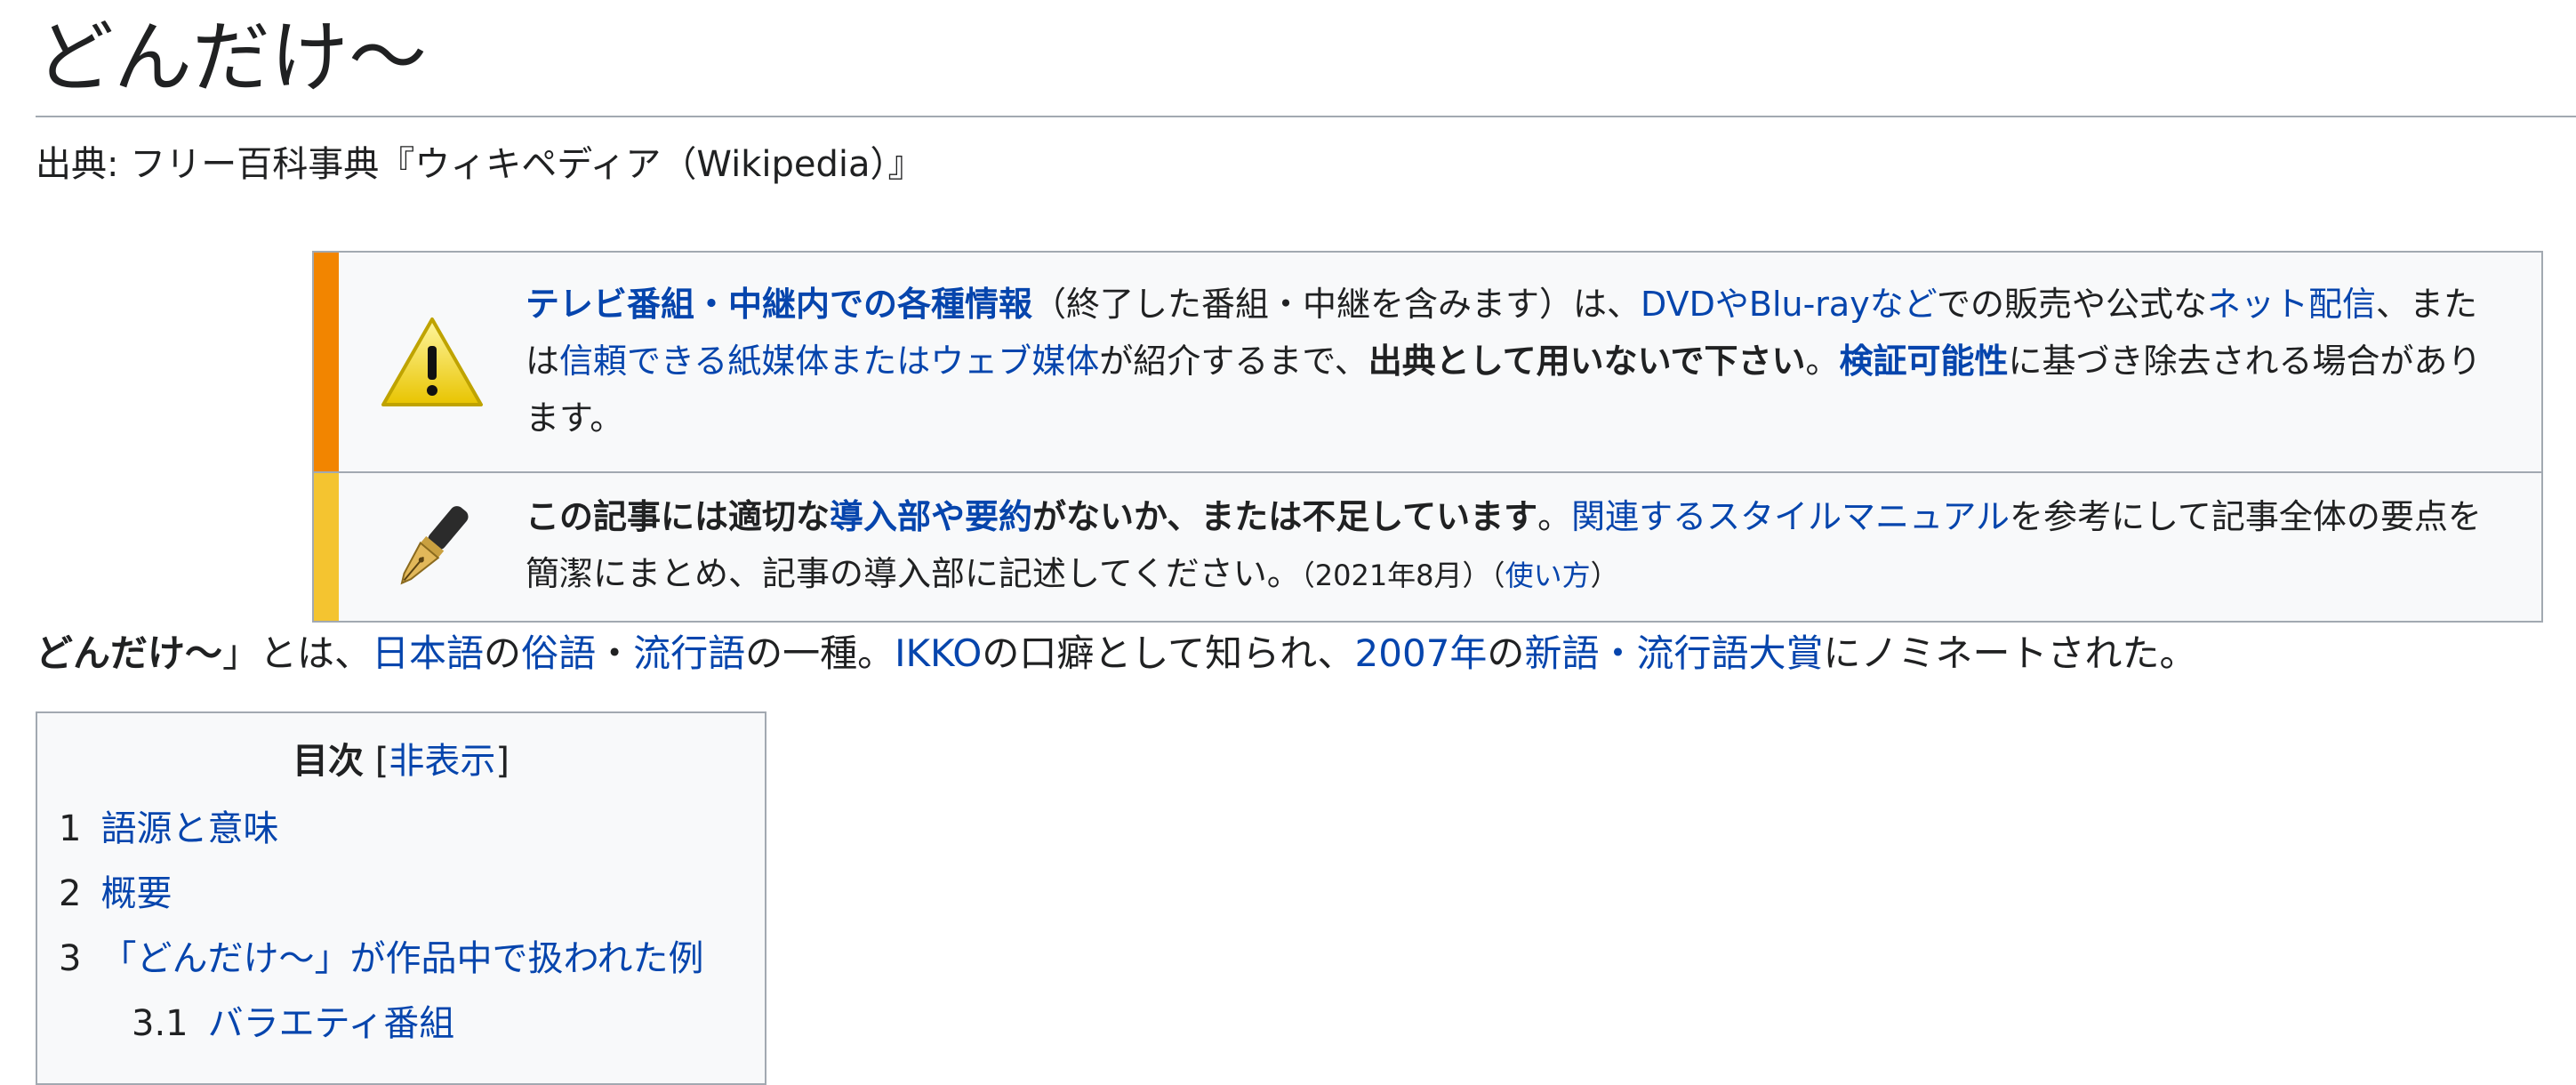 The image size is (2576, 1085). Describe the element at coordinates (189, 829) in the screenshot. I see `toc-link: 語源と意味` at that location.